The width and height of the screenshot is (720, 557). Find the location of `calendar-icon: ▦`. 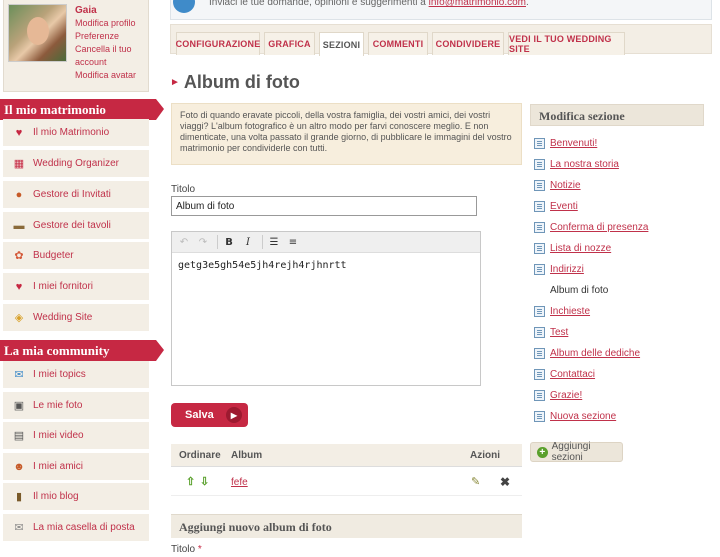

calendar-icon: ▦ is located at coordinates (19, 163).